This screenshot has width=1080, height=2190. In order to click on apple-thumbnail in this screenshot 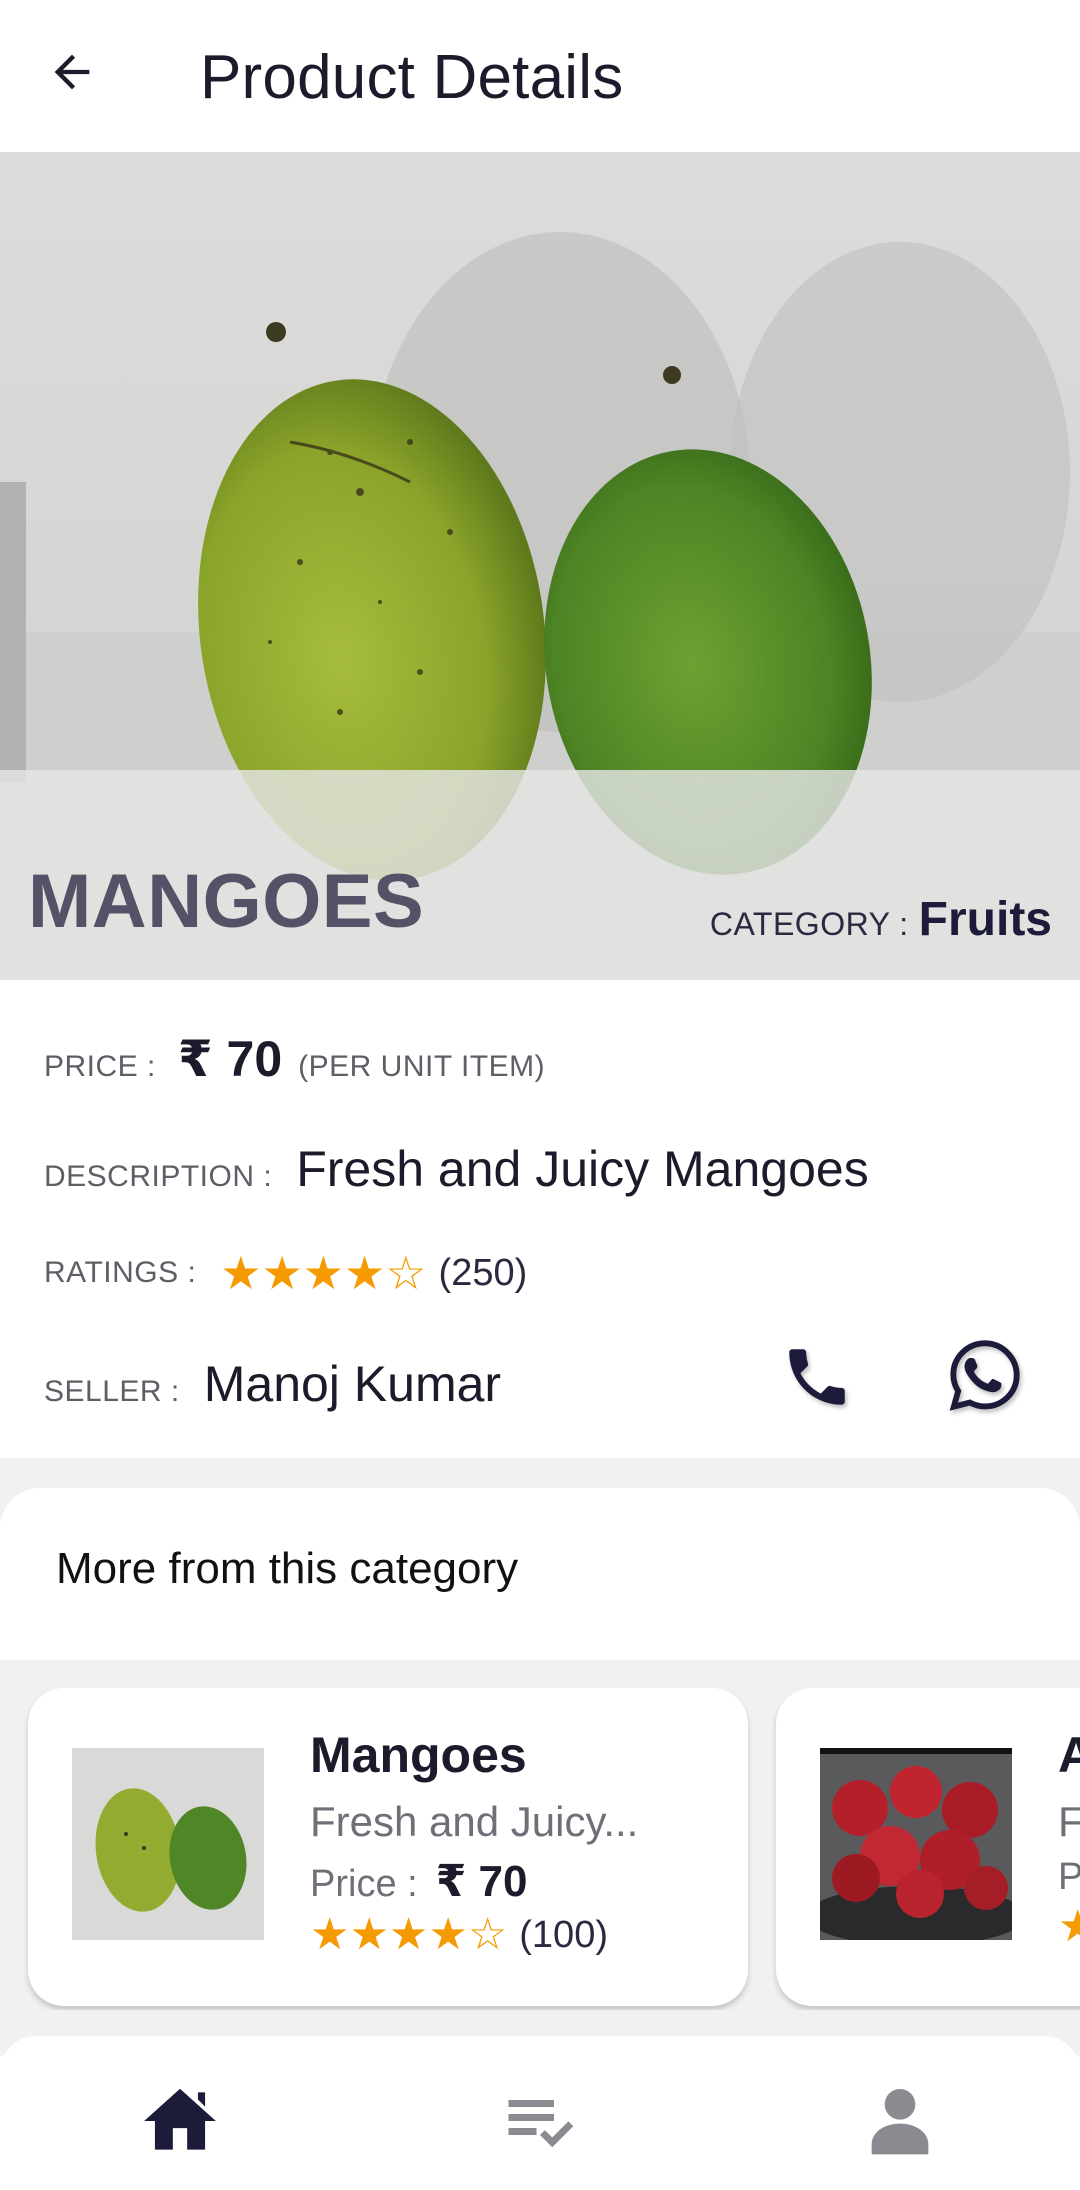, I will do `click(916, 1844)`.